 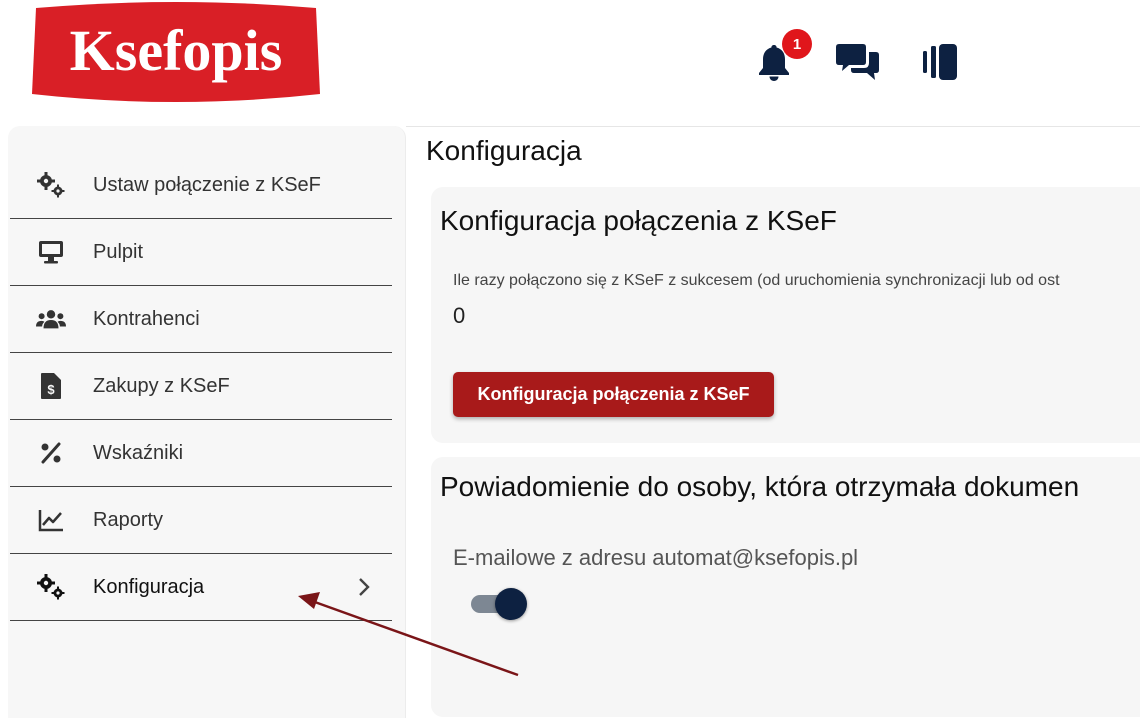 I want to click on page-title: Konfiguracja, so click(x=504, y=150).